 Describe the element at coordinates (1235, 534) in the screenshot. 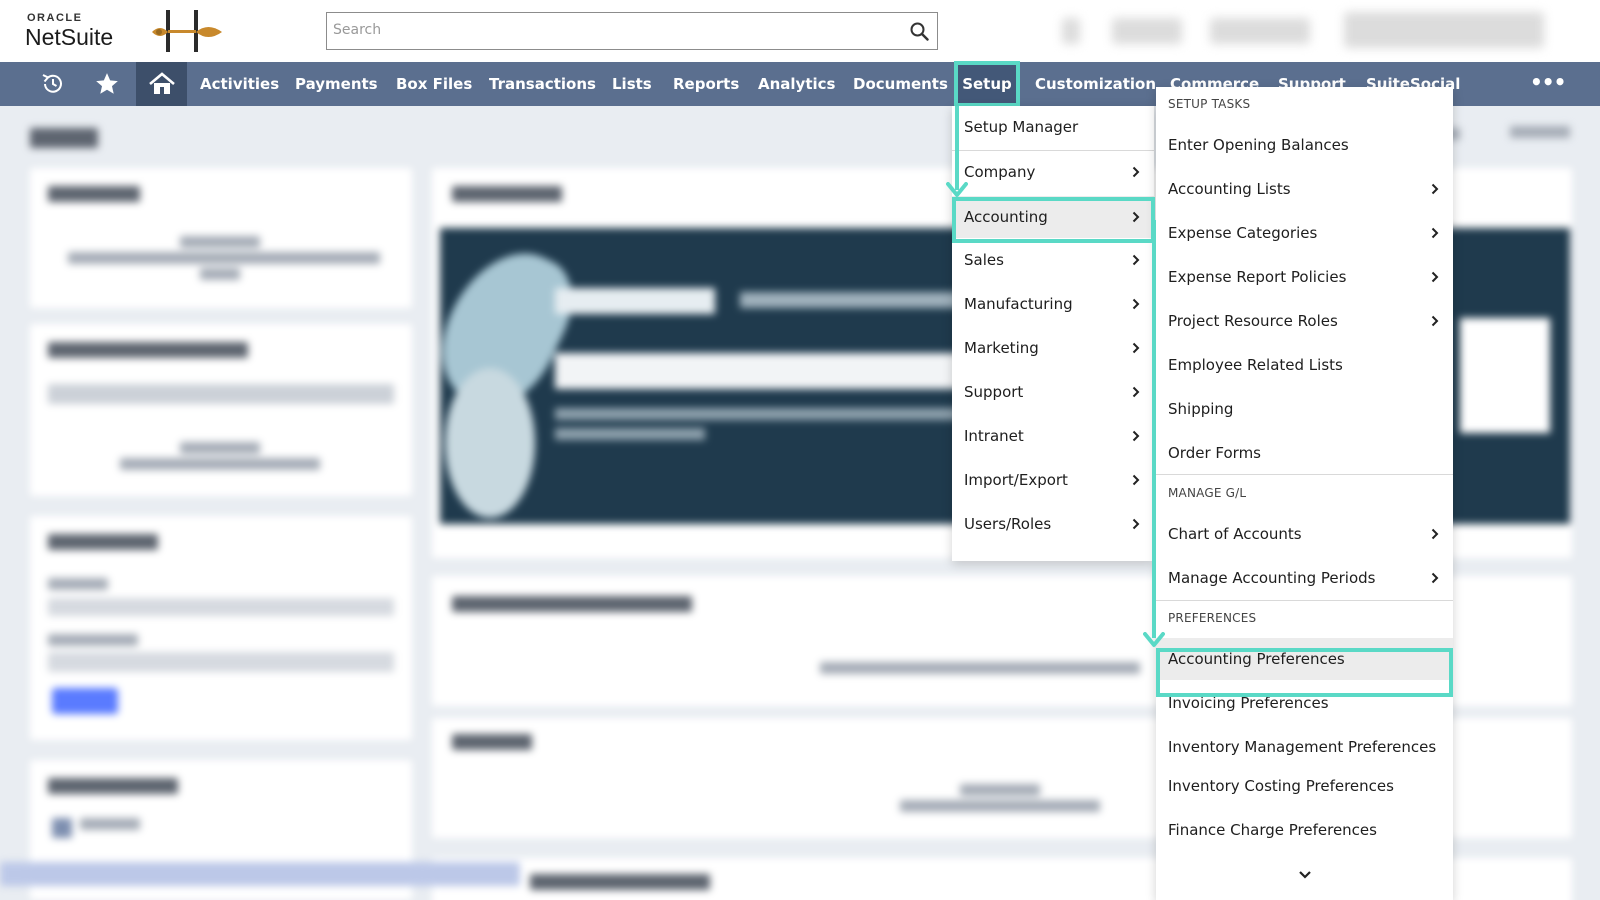

I see `menu-item-label: Chart of Accounts` at that location.